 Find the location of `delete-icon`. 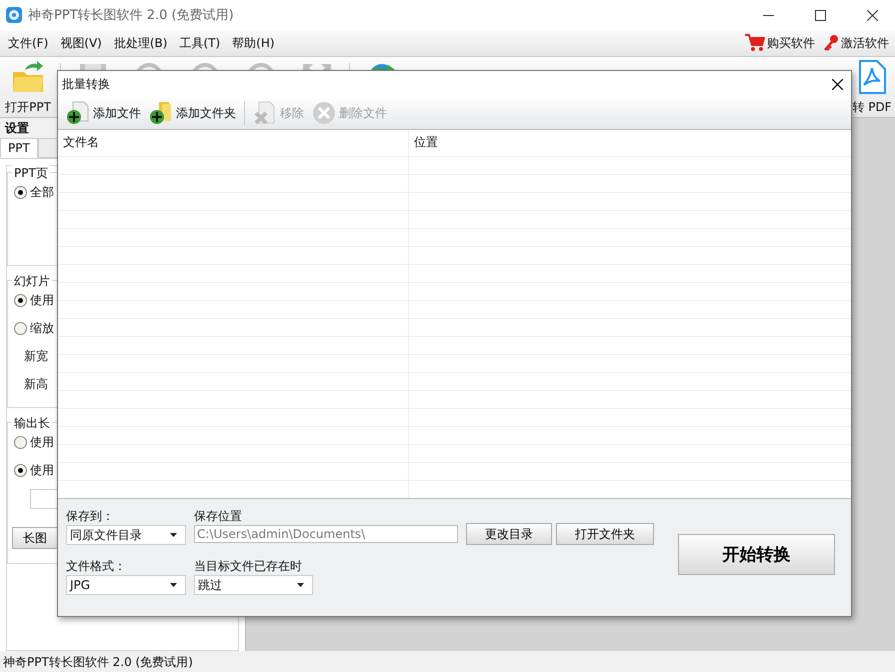

delete-icon is located at coordinates (324, 113).